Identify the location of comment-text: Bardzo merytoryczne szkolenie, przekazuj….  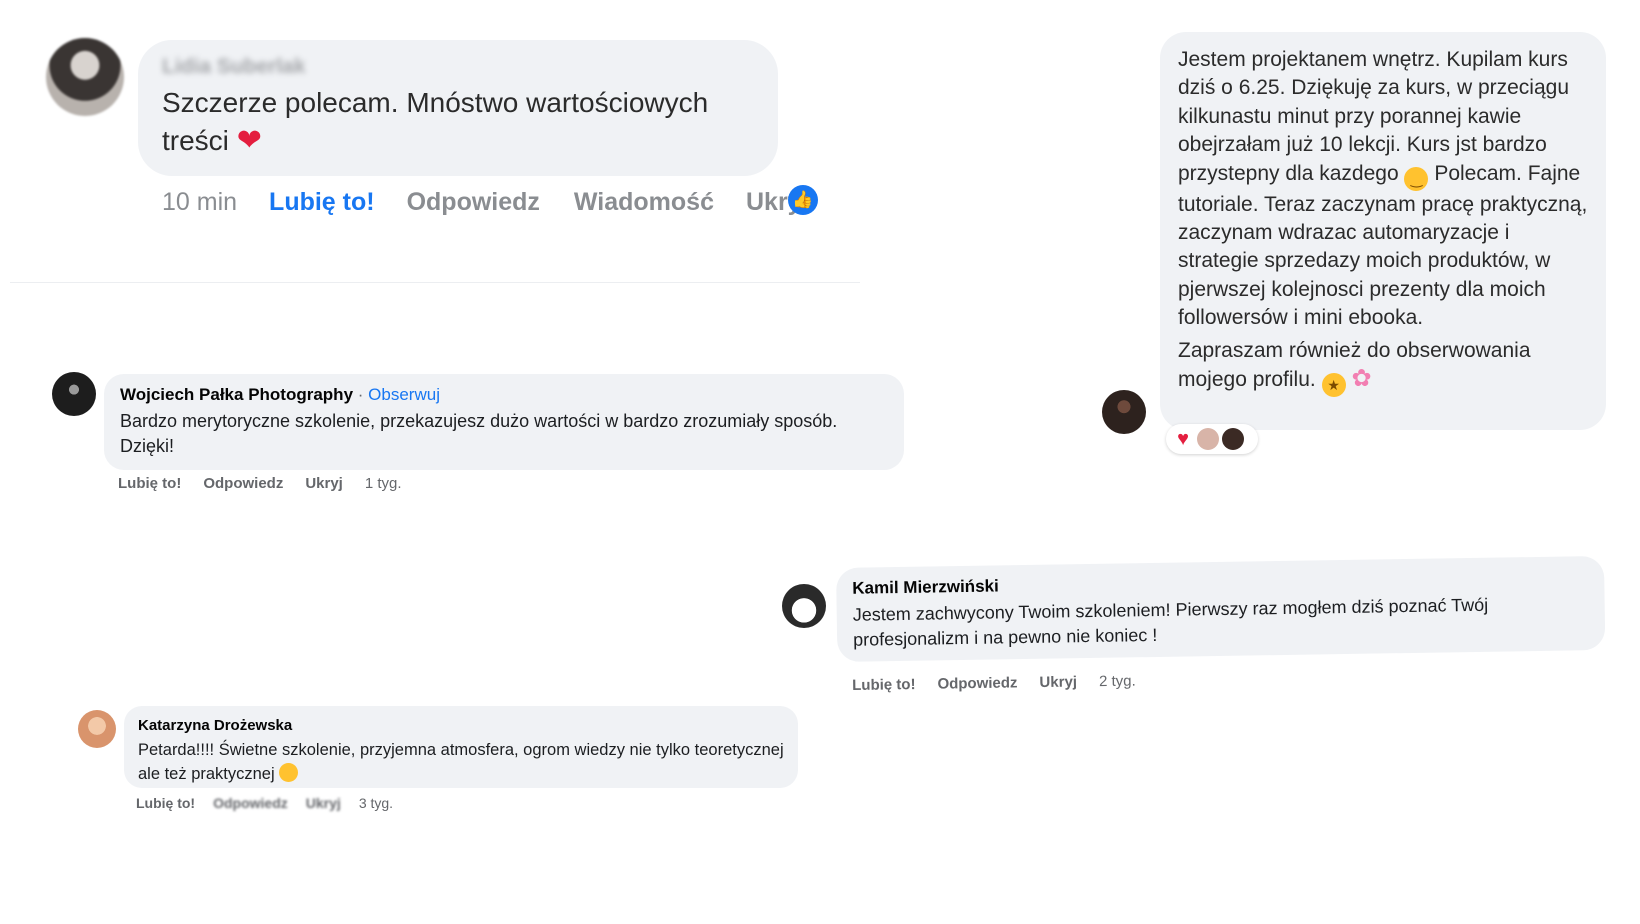
(479, 433).